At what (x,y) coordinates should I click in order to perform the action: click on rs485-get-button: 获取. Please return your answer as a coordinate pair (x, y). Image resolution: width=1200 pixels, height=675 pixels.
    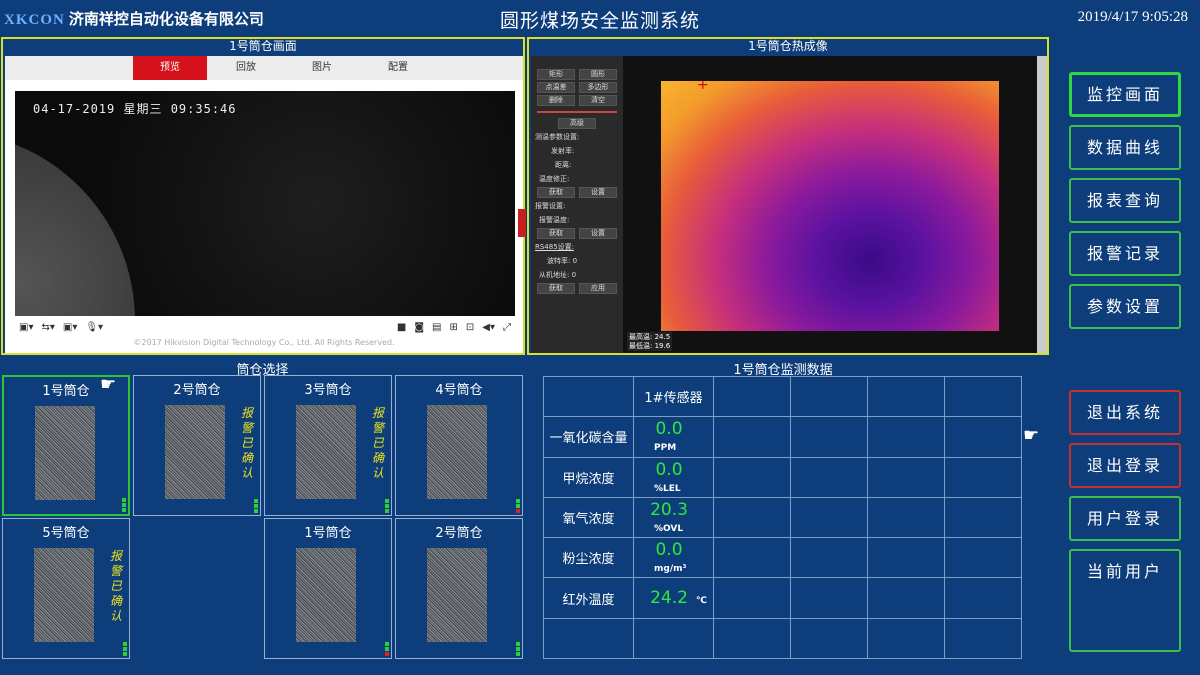
    Looking at the image, I should click on (556, 288).